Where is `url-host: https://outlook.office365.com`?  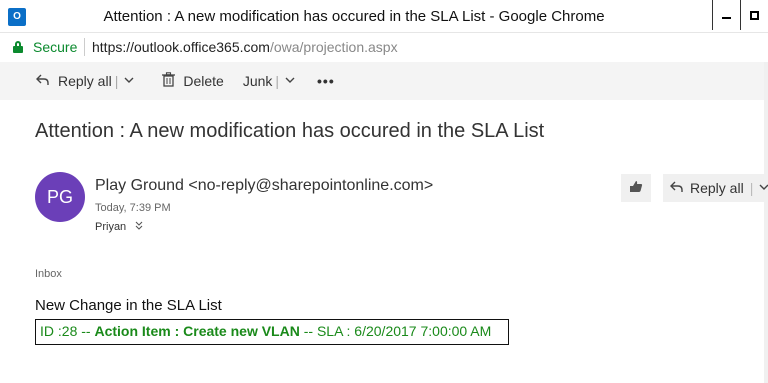
url-host: https://outlook.office365.com is located at coordinates (181, 47).